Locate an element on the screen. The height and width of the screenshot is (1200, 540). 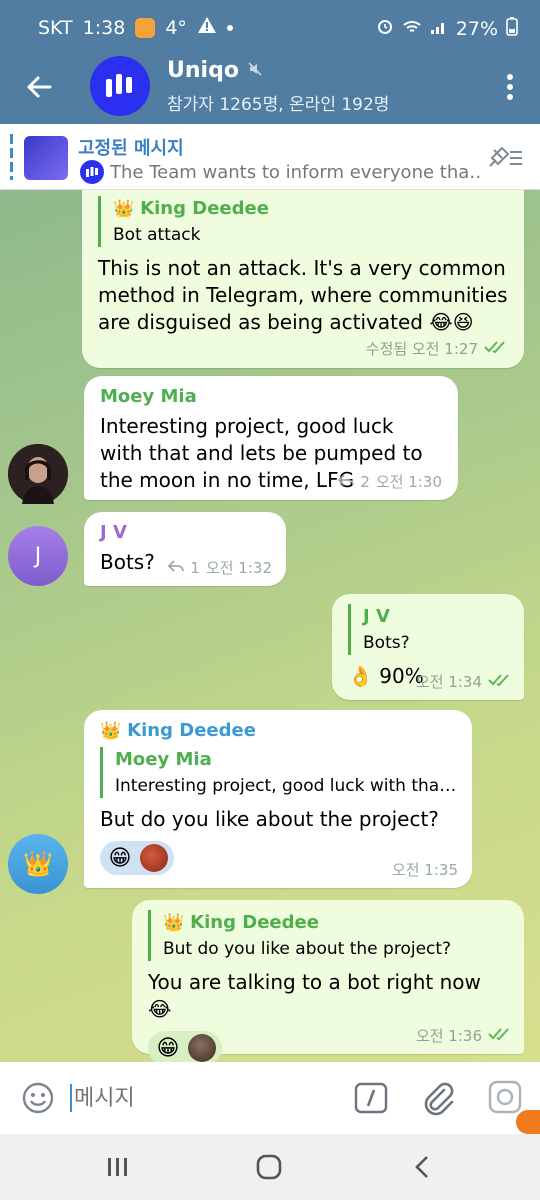
back-nav-icon is located at coordinates (422, 1169).